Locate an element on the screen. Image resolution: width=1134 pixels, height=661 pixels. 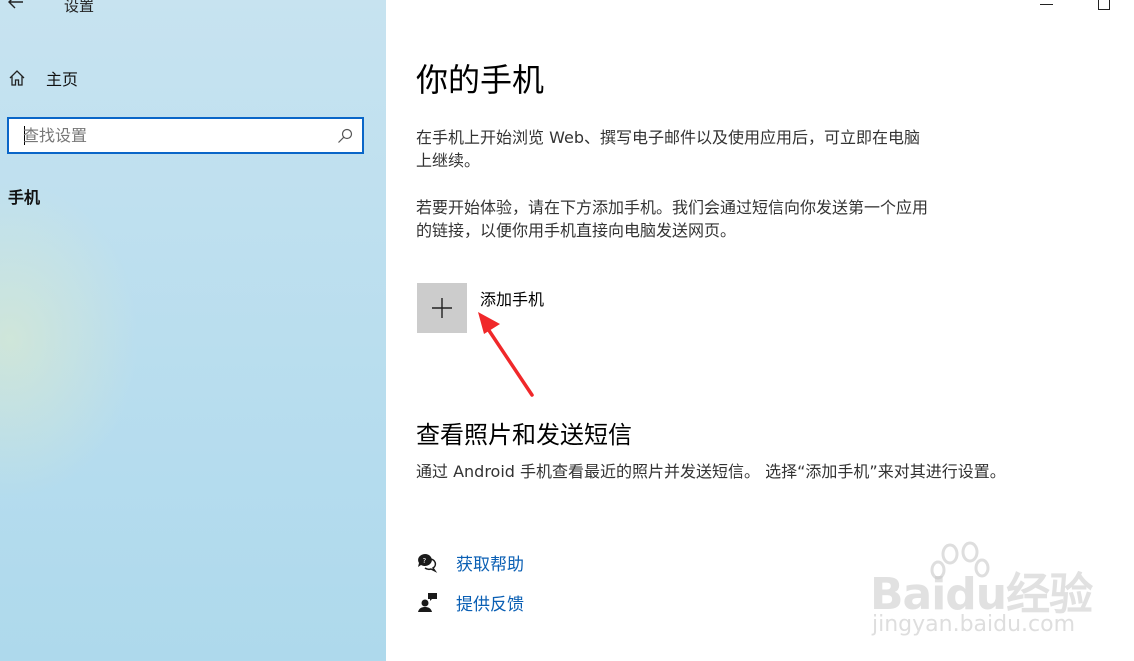
feedback-person-icon is located at coordinates (427, 602).